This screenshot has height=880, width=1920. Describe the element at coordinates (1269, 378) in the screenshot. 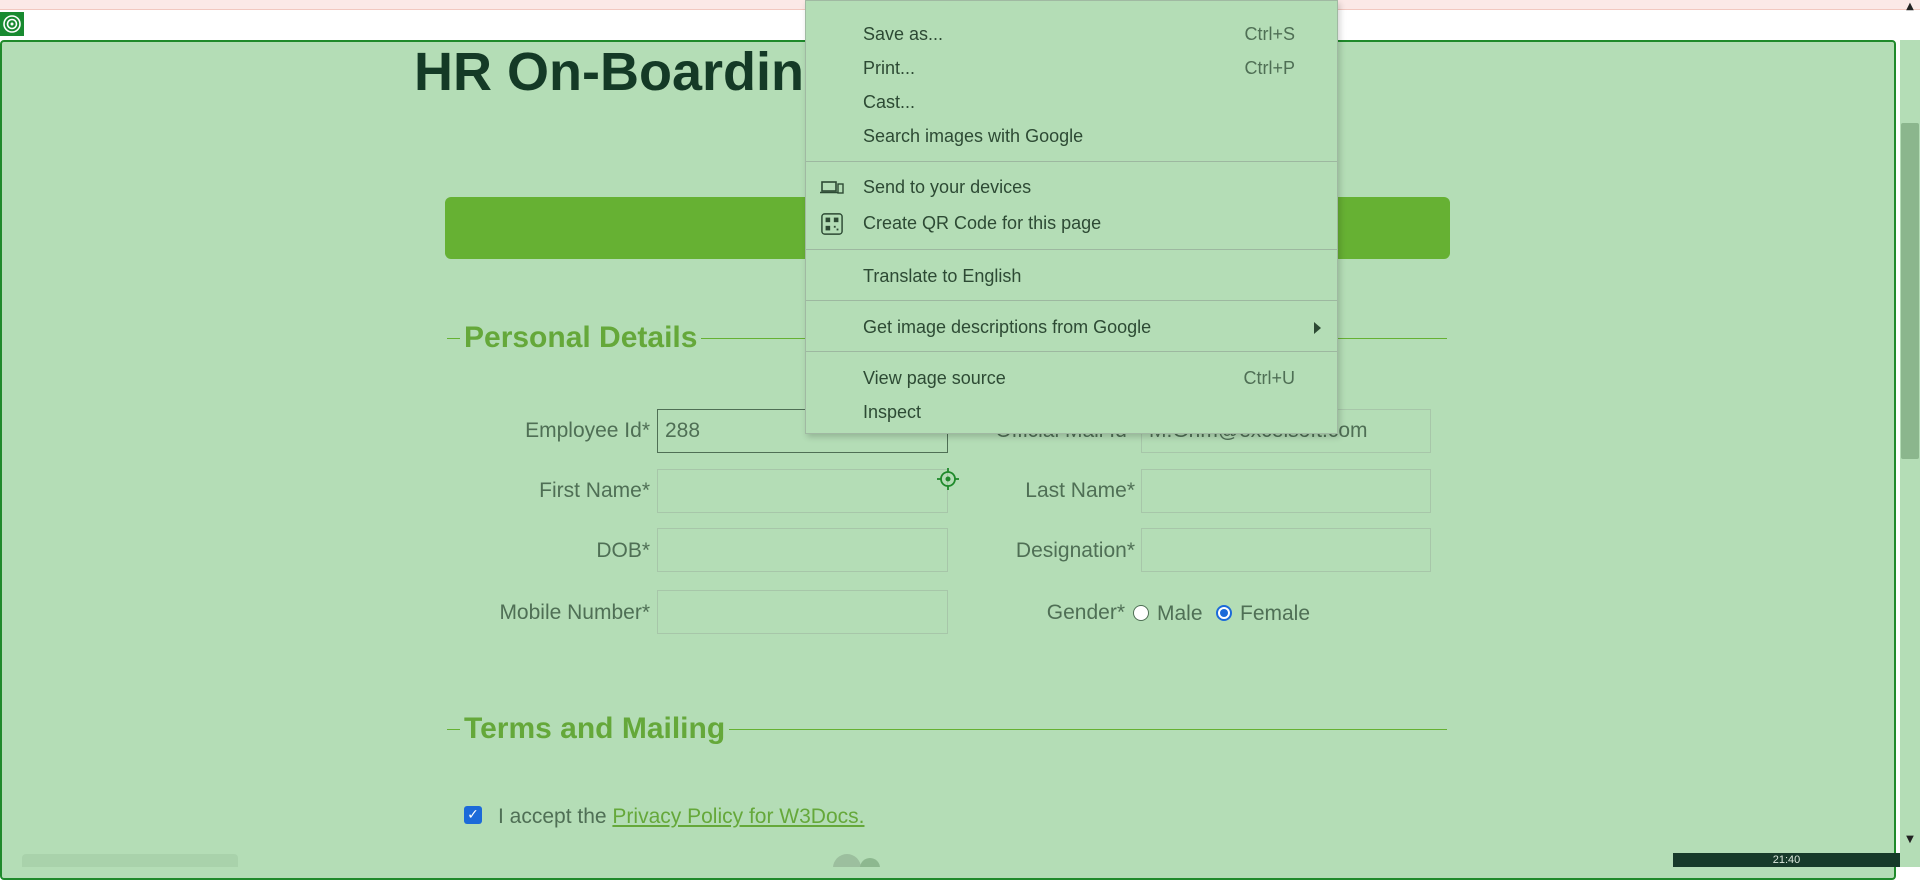

I see `menu-shortcut: Ctrl+U` at that location.